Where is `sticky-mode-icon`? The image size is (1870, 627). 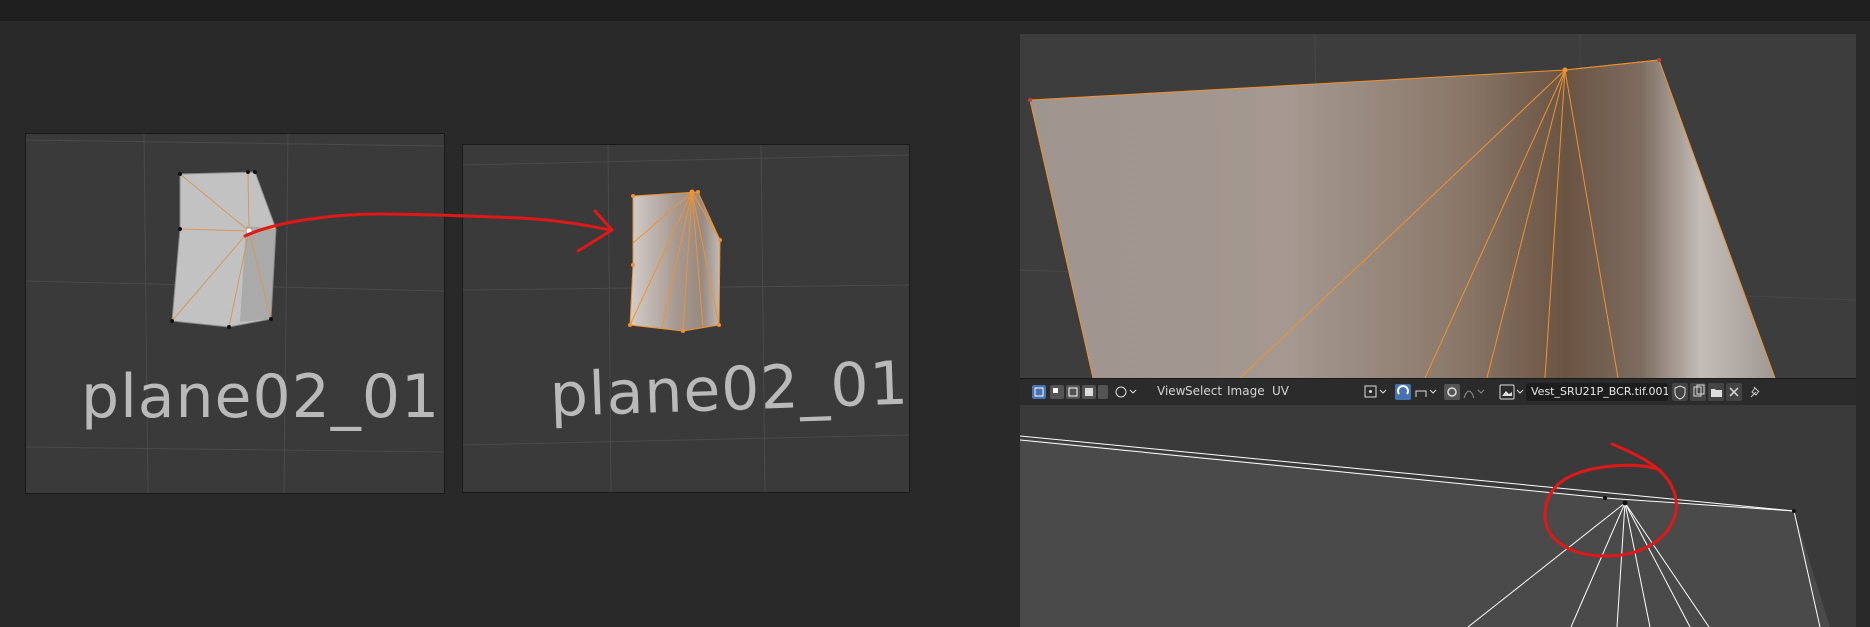
sticky-mode-icon is located at coordinates (1126, 392).